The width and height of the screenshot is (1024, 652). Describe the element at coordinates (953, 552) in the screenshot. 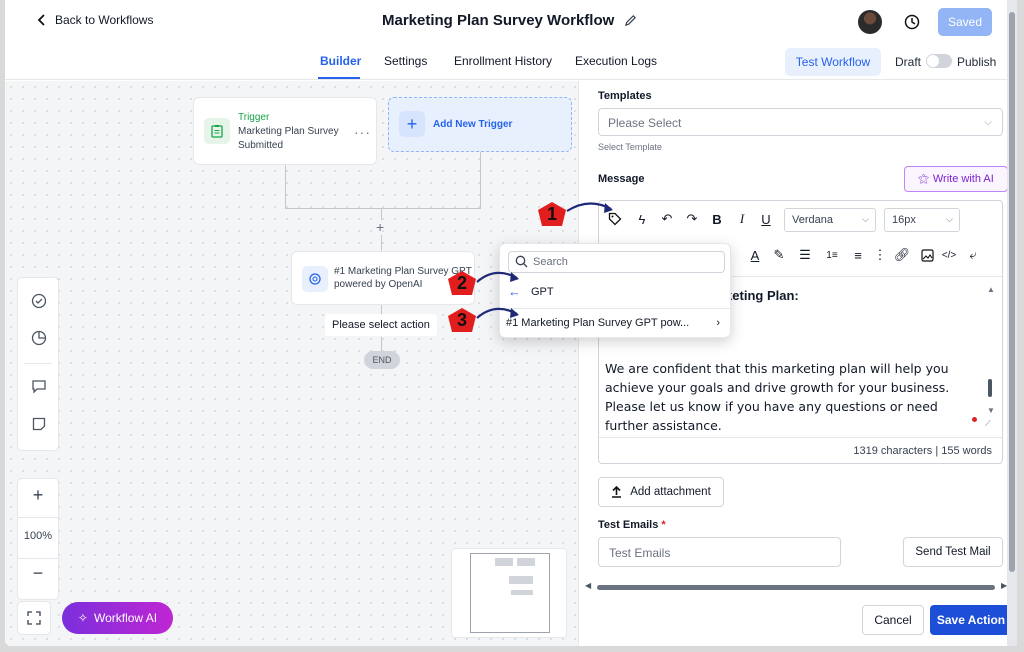

I see `send-test-mail-button: Send Test Mail` at that location.